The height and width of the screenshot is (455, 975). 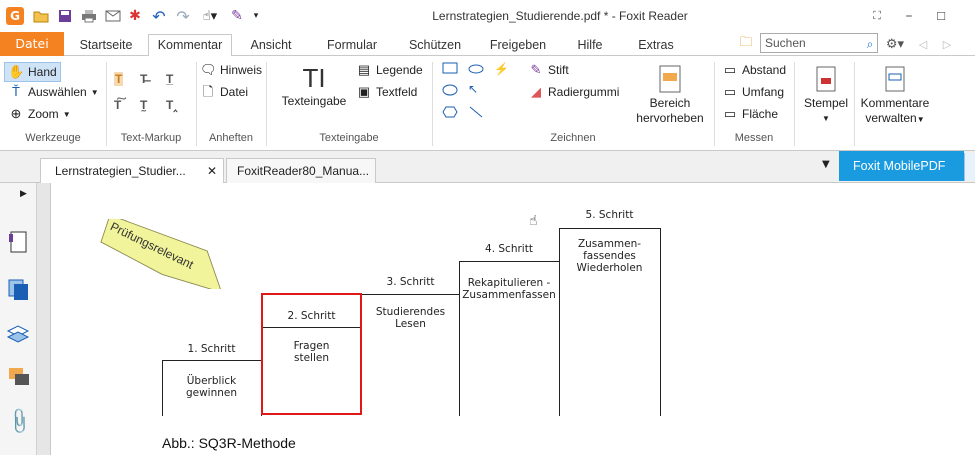 I want to click on callout-button: ▤ Legende, so click(x=389, y=70).